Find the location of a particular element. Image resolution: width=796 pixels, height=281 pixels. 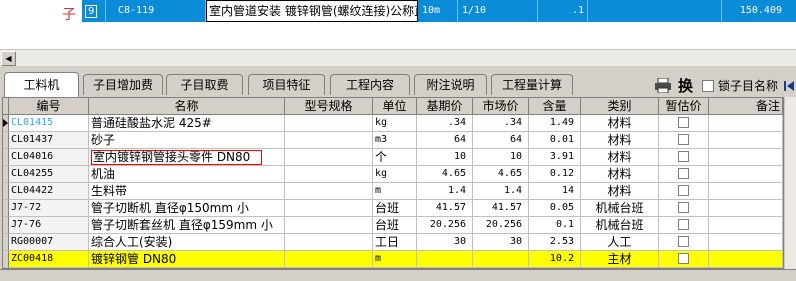

cell-code: CL01437 is located at coordinates (49, 140).